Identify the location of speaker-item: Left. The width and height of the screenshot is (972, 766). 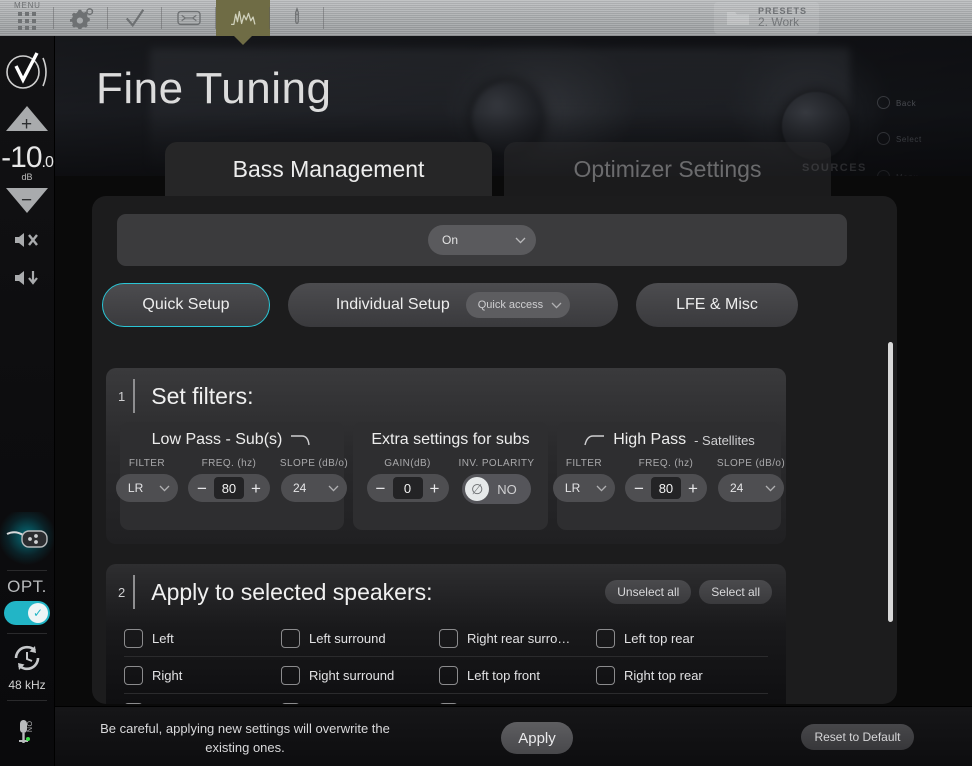
(202, 638).